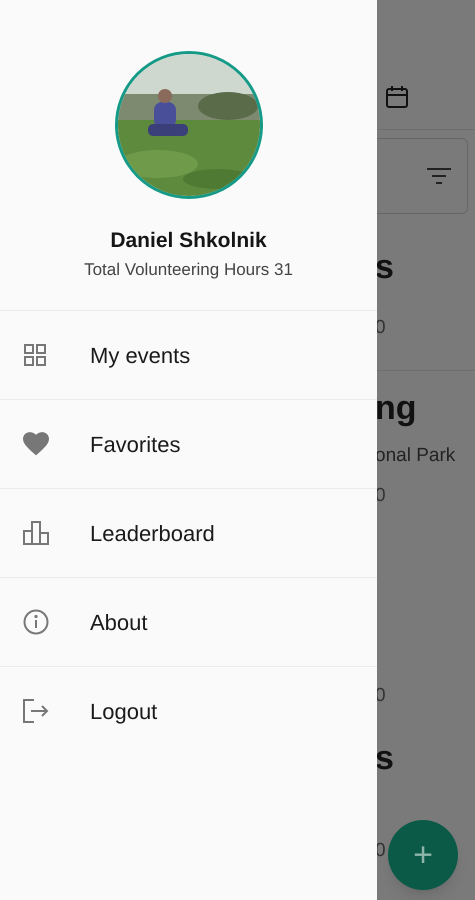  Describe the element at coordinates (439, 176) in the screenshot. I see `filter-icon` at that location.